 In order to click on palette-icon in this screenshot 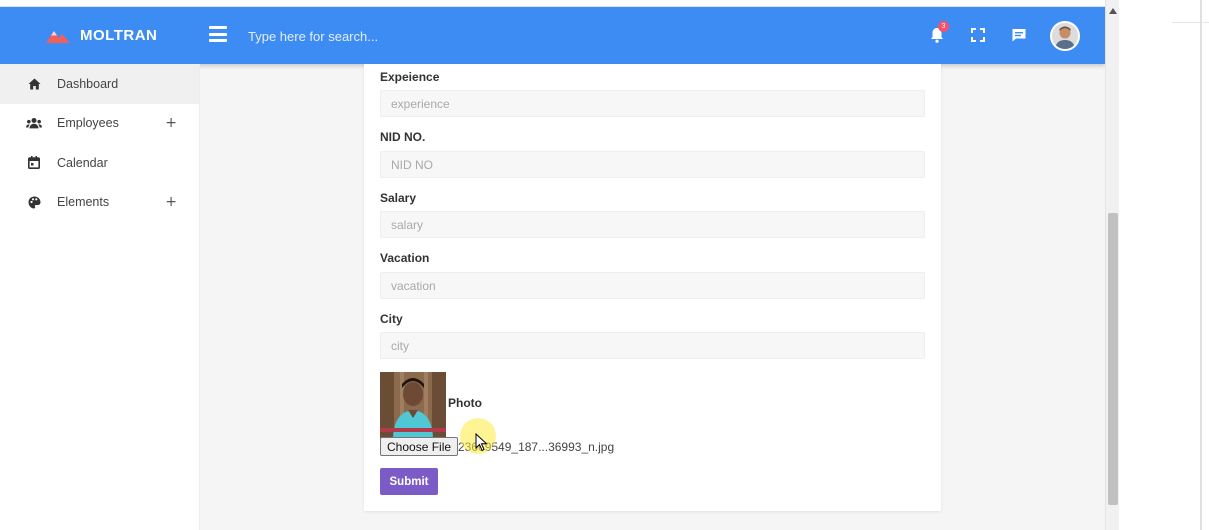, I will do `click(34, 202)`.